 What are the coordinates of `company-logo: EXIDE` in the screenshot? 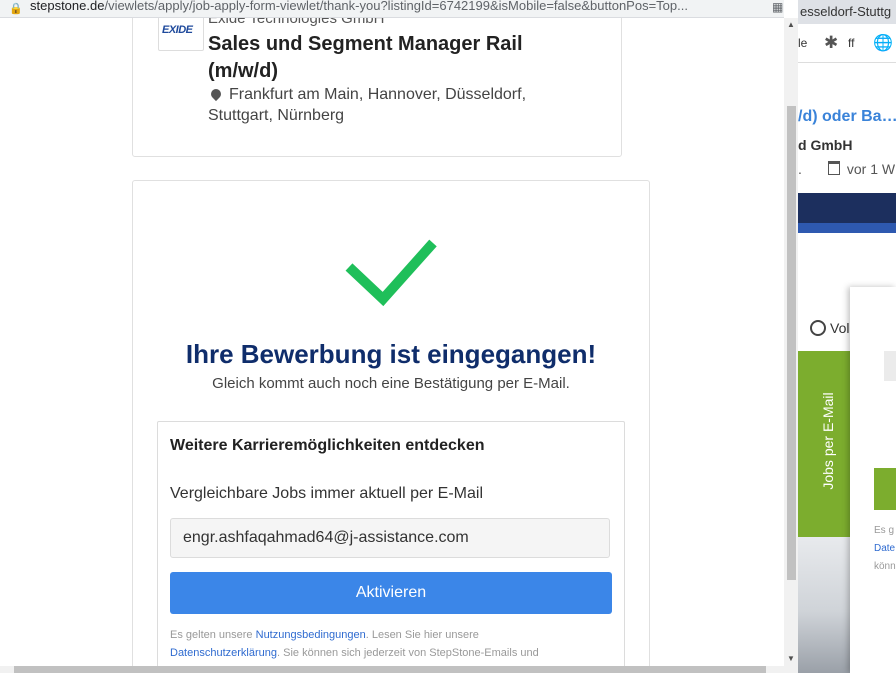 It's located at (181, 34).